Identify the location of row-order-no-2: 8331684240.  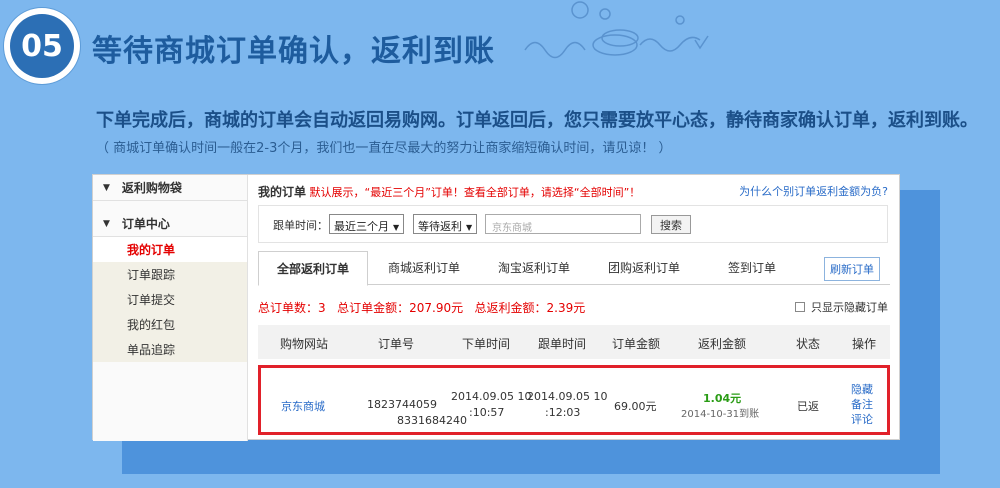
(432, 420).